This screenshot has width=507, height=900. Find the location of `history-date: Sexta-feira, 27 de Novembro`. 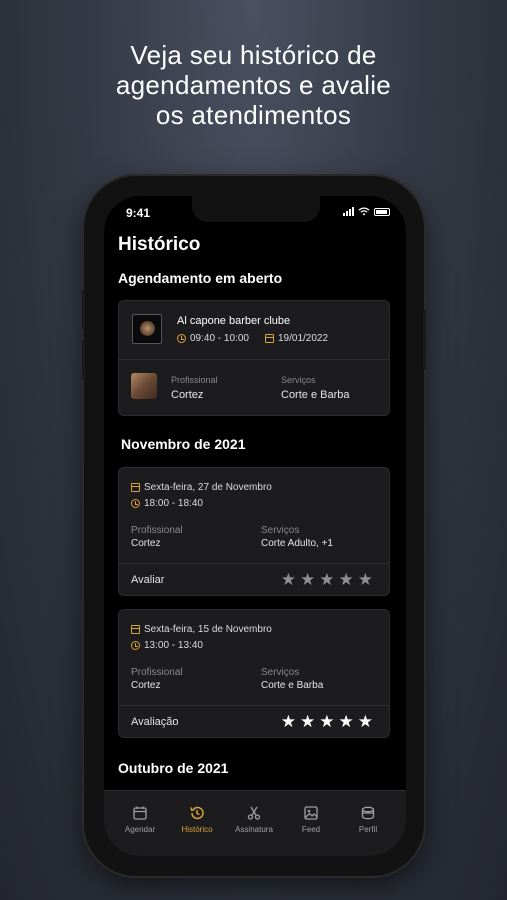

history-date: Sexta-feira, 27 de Novembro is located at coordinates (201, 487).